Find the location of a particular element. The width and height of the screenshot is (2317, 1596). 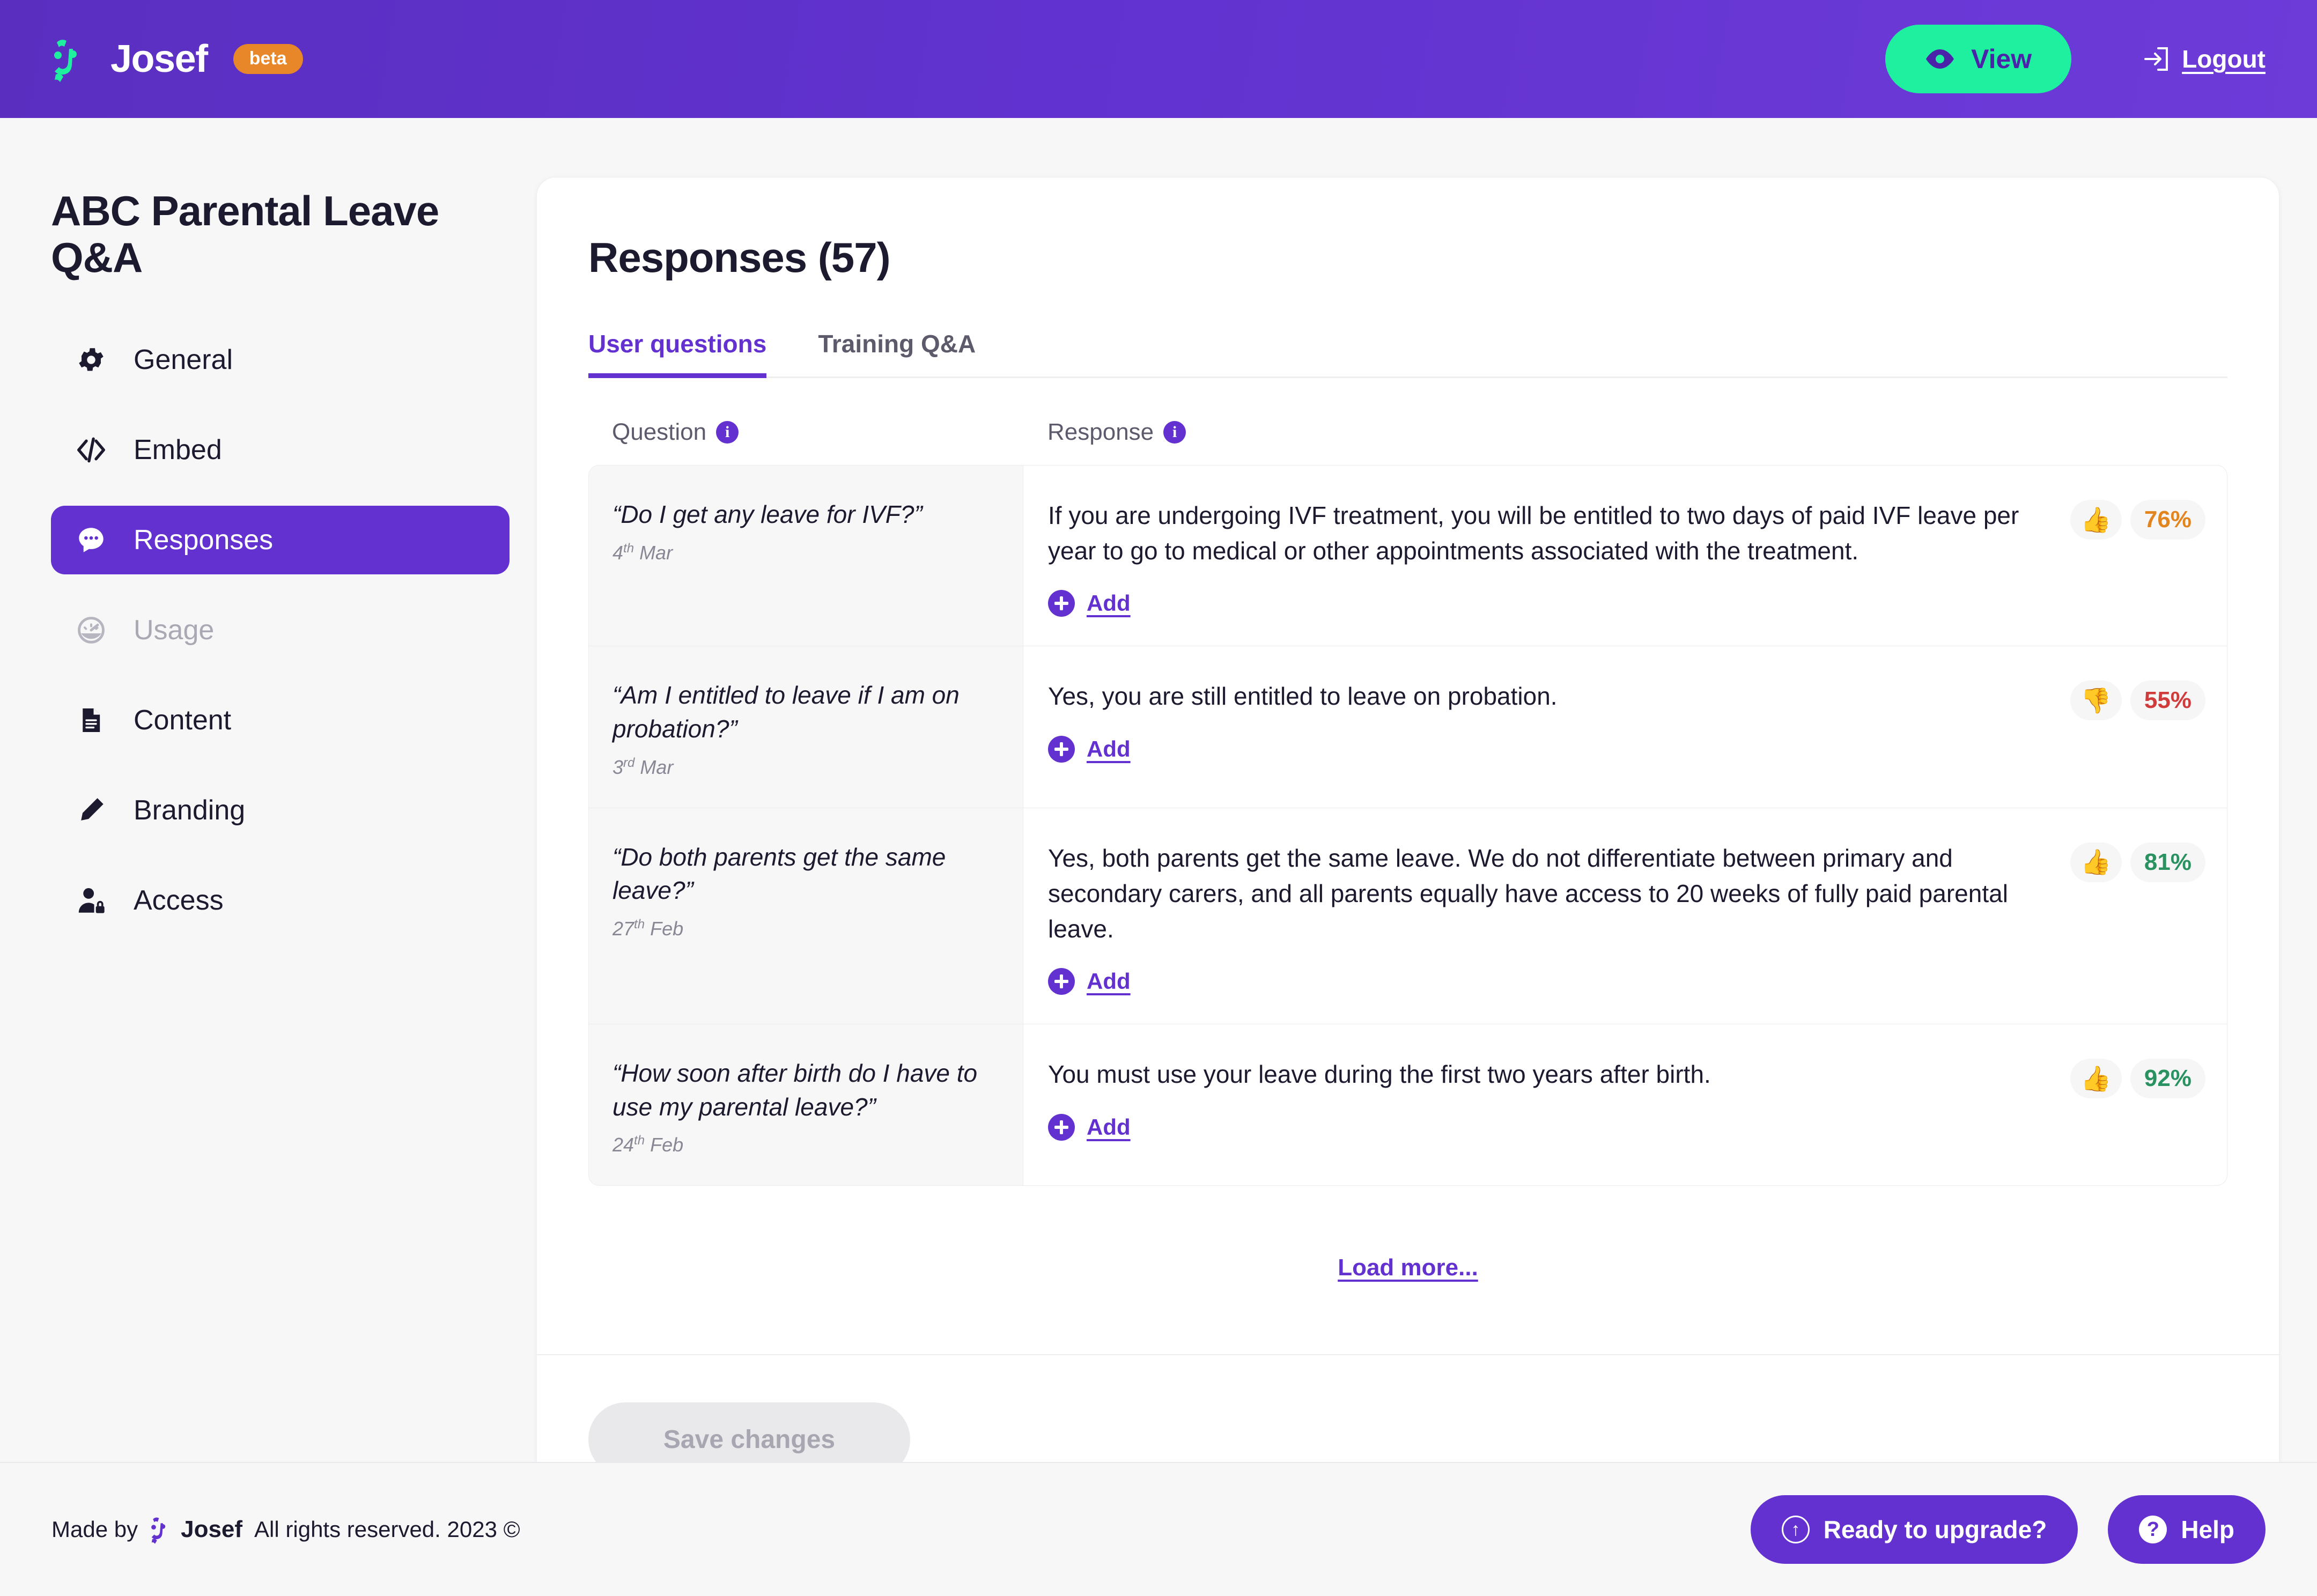

rating-group: 👍 81% is located at coordinates (2137, 917).